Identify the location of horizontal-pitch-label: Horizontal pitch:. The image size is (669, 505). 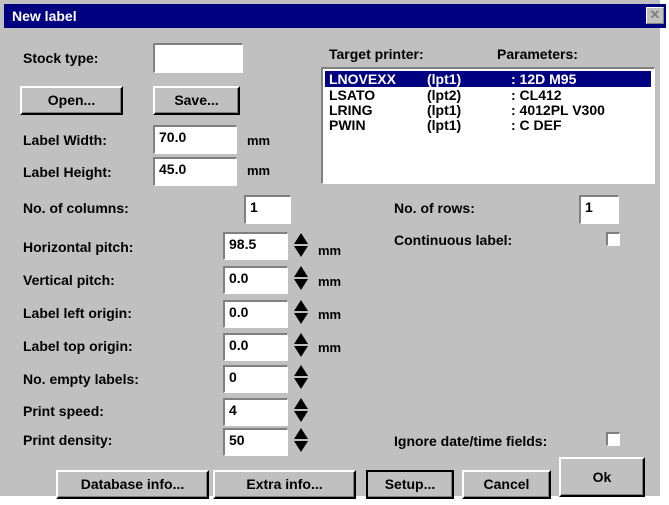
(78, 247).